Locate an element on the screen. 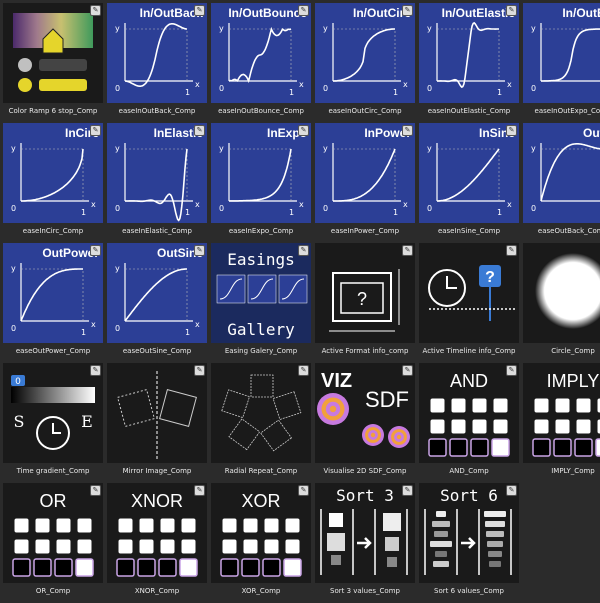 The height and width of the screenshot is (603, 600). comp-tile-xnor-comp: XNOR✎XNOR_Comp is located at coordinates (159, 543).